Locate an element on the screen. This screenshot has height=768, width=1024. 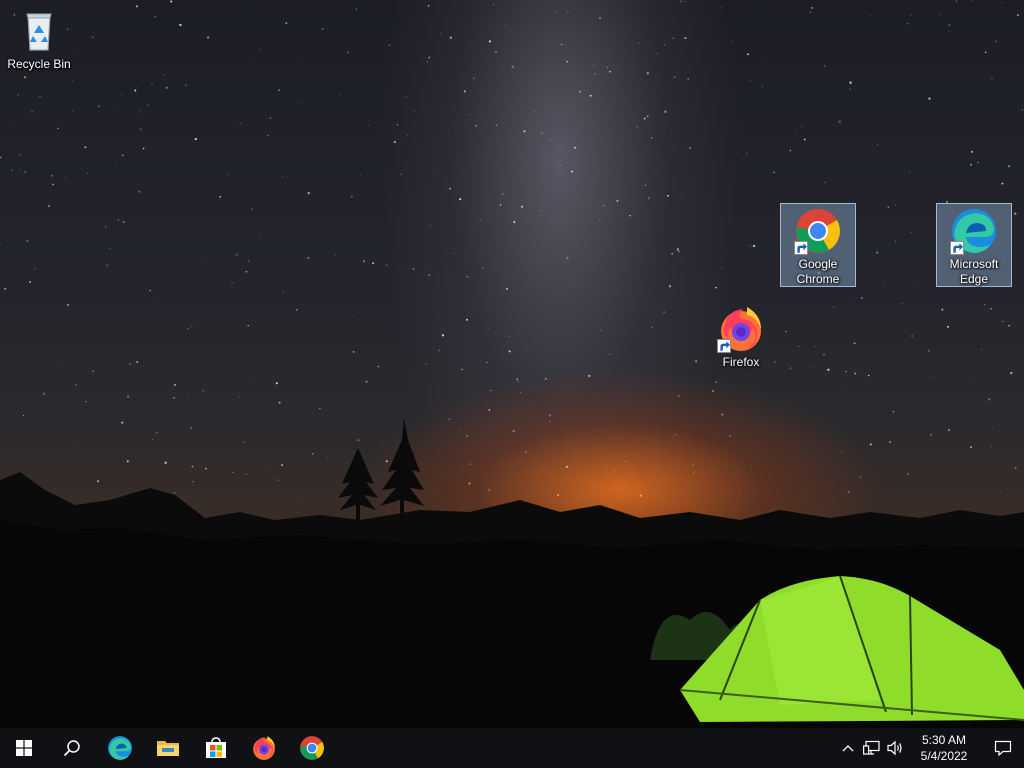
desktop-icon-label: Google Chrome is located at coordinates (818, 271).